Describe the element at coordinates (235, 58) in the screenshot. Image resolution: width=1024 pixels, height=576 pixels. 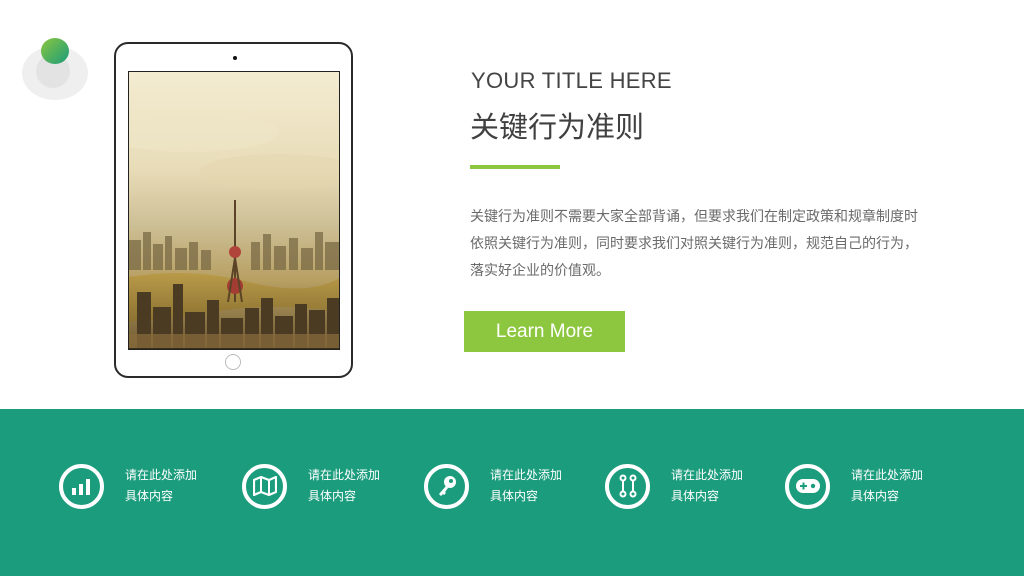
I see `tablet-camera` at that location.